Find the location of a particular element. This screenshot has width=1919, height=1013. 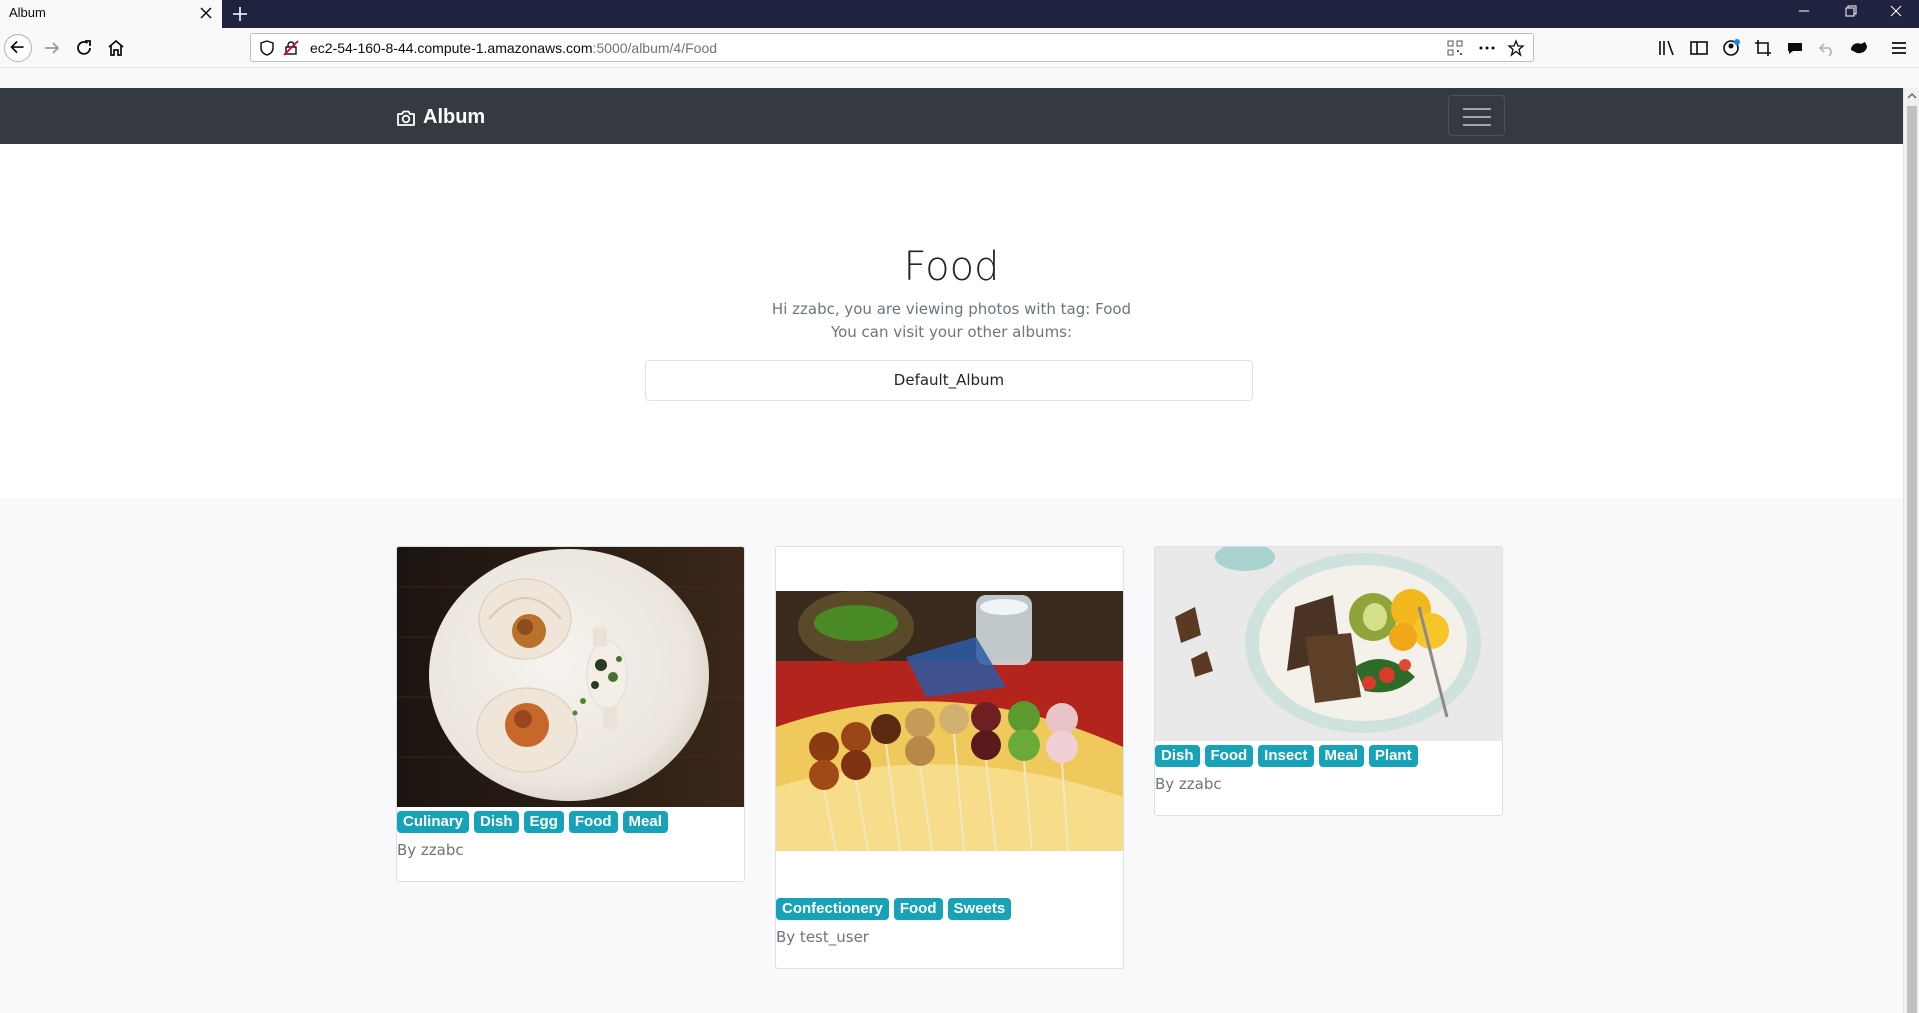

account-icon is located at coordinates (1731, 48).